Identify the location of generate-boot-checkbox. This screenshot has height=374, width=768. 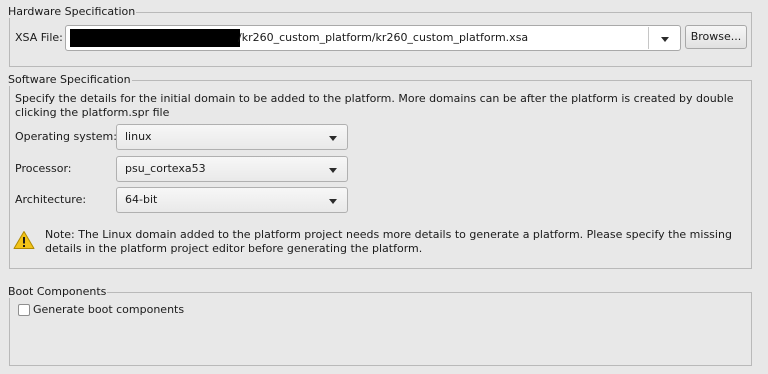
(24, 310).